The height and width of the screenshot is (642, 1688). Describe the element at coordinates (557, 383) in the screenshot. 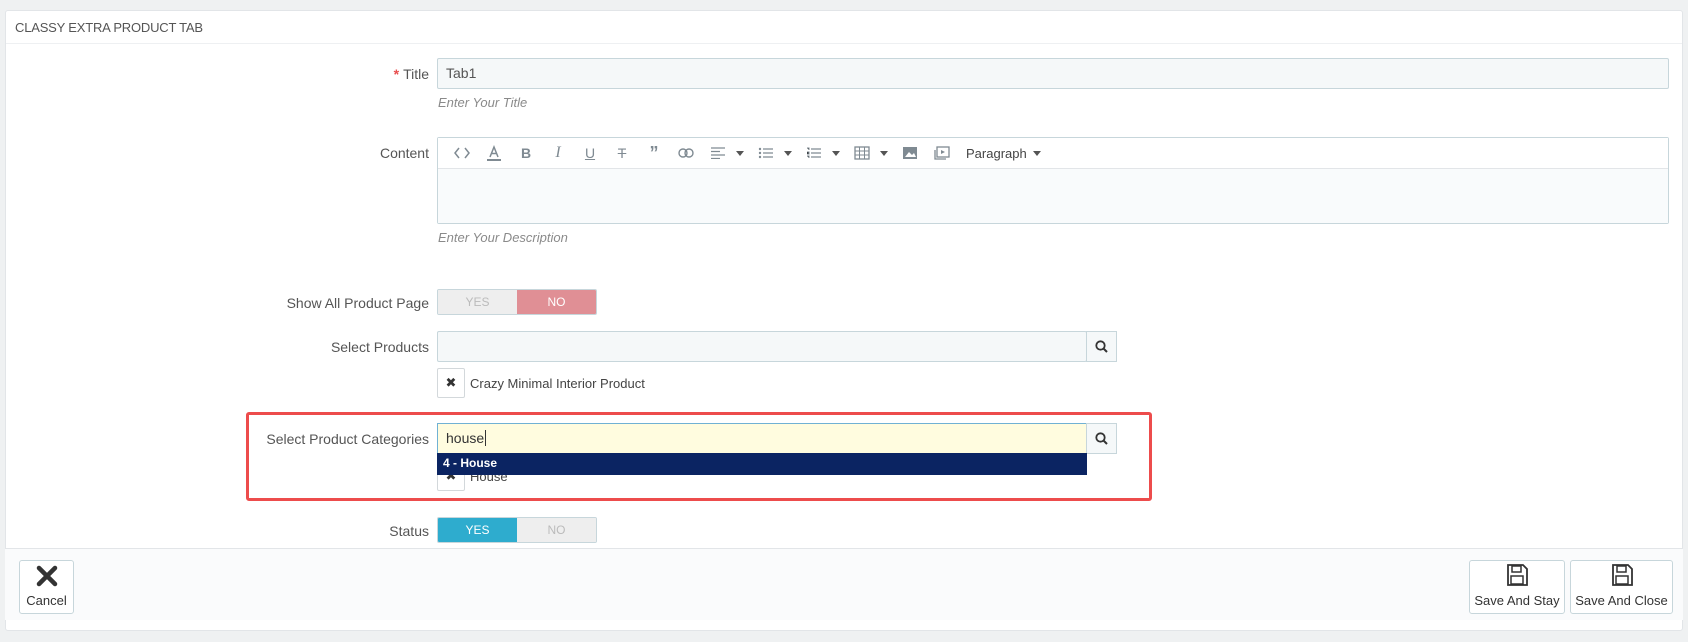

I see `selected-product-label: Crazy Minimal Interior Product` at that location.